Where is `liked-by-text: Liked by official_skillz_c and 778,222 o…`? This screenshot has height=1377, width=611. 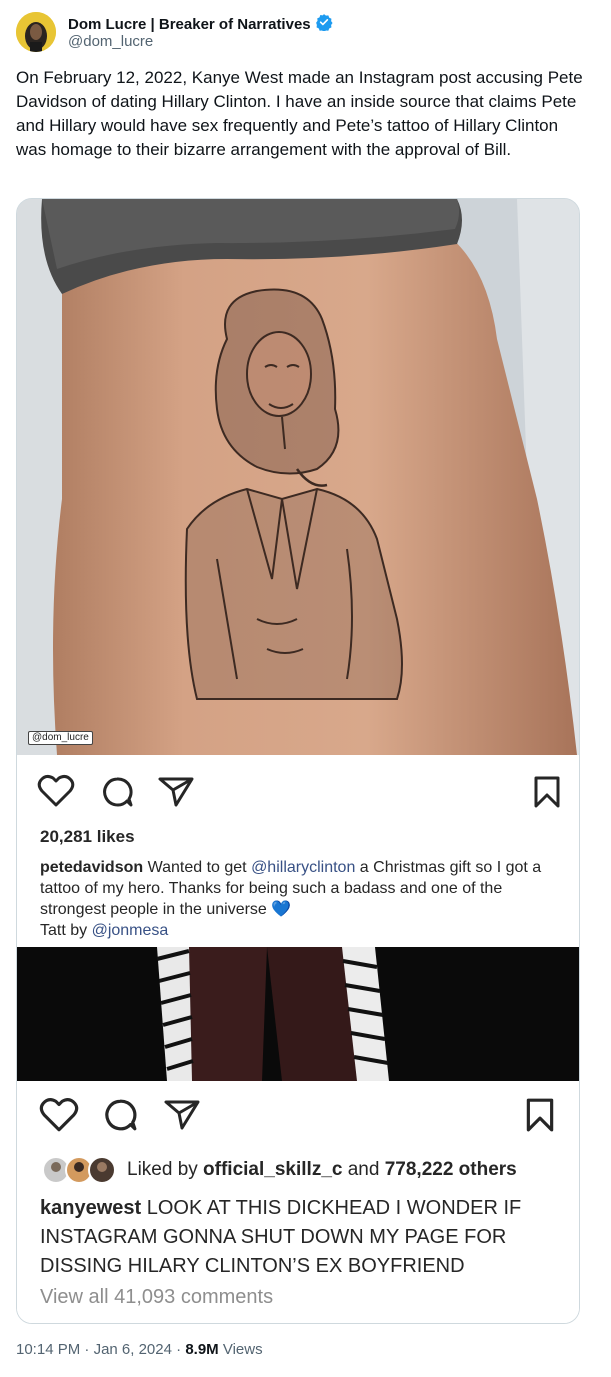 liked-by-text: Liked by official_skillz_c and 778,222 o… is located at coordinates (322, 1170).